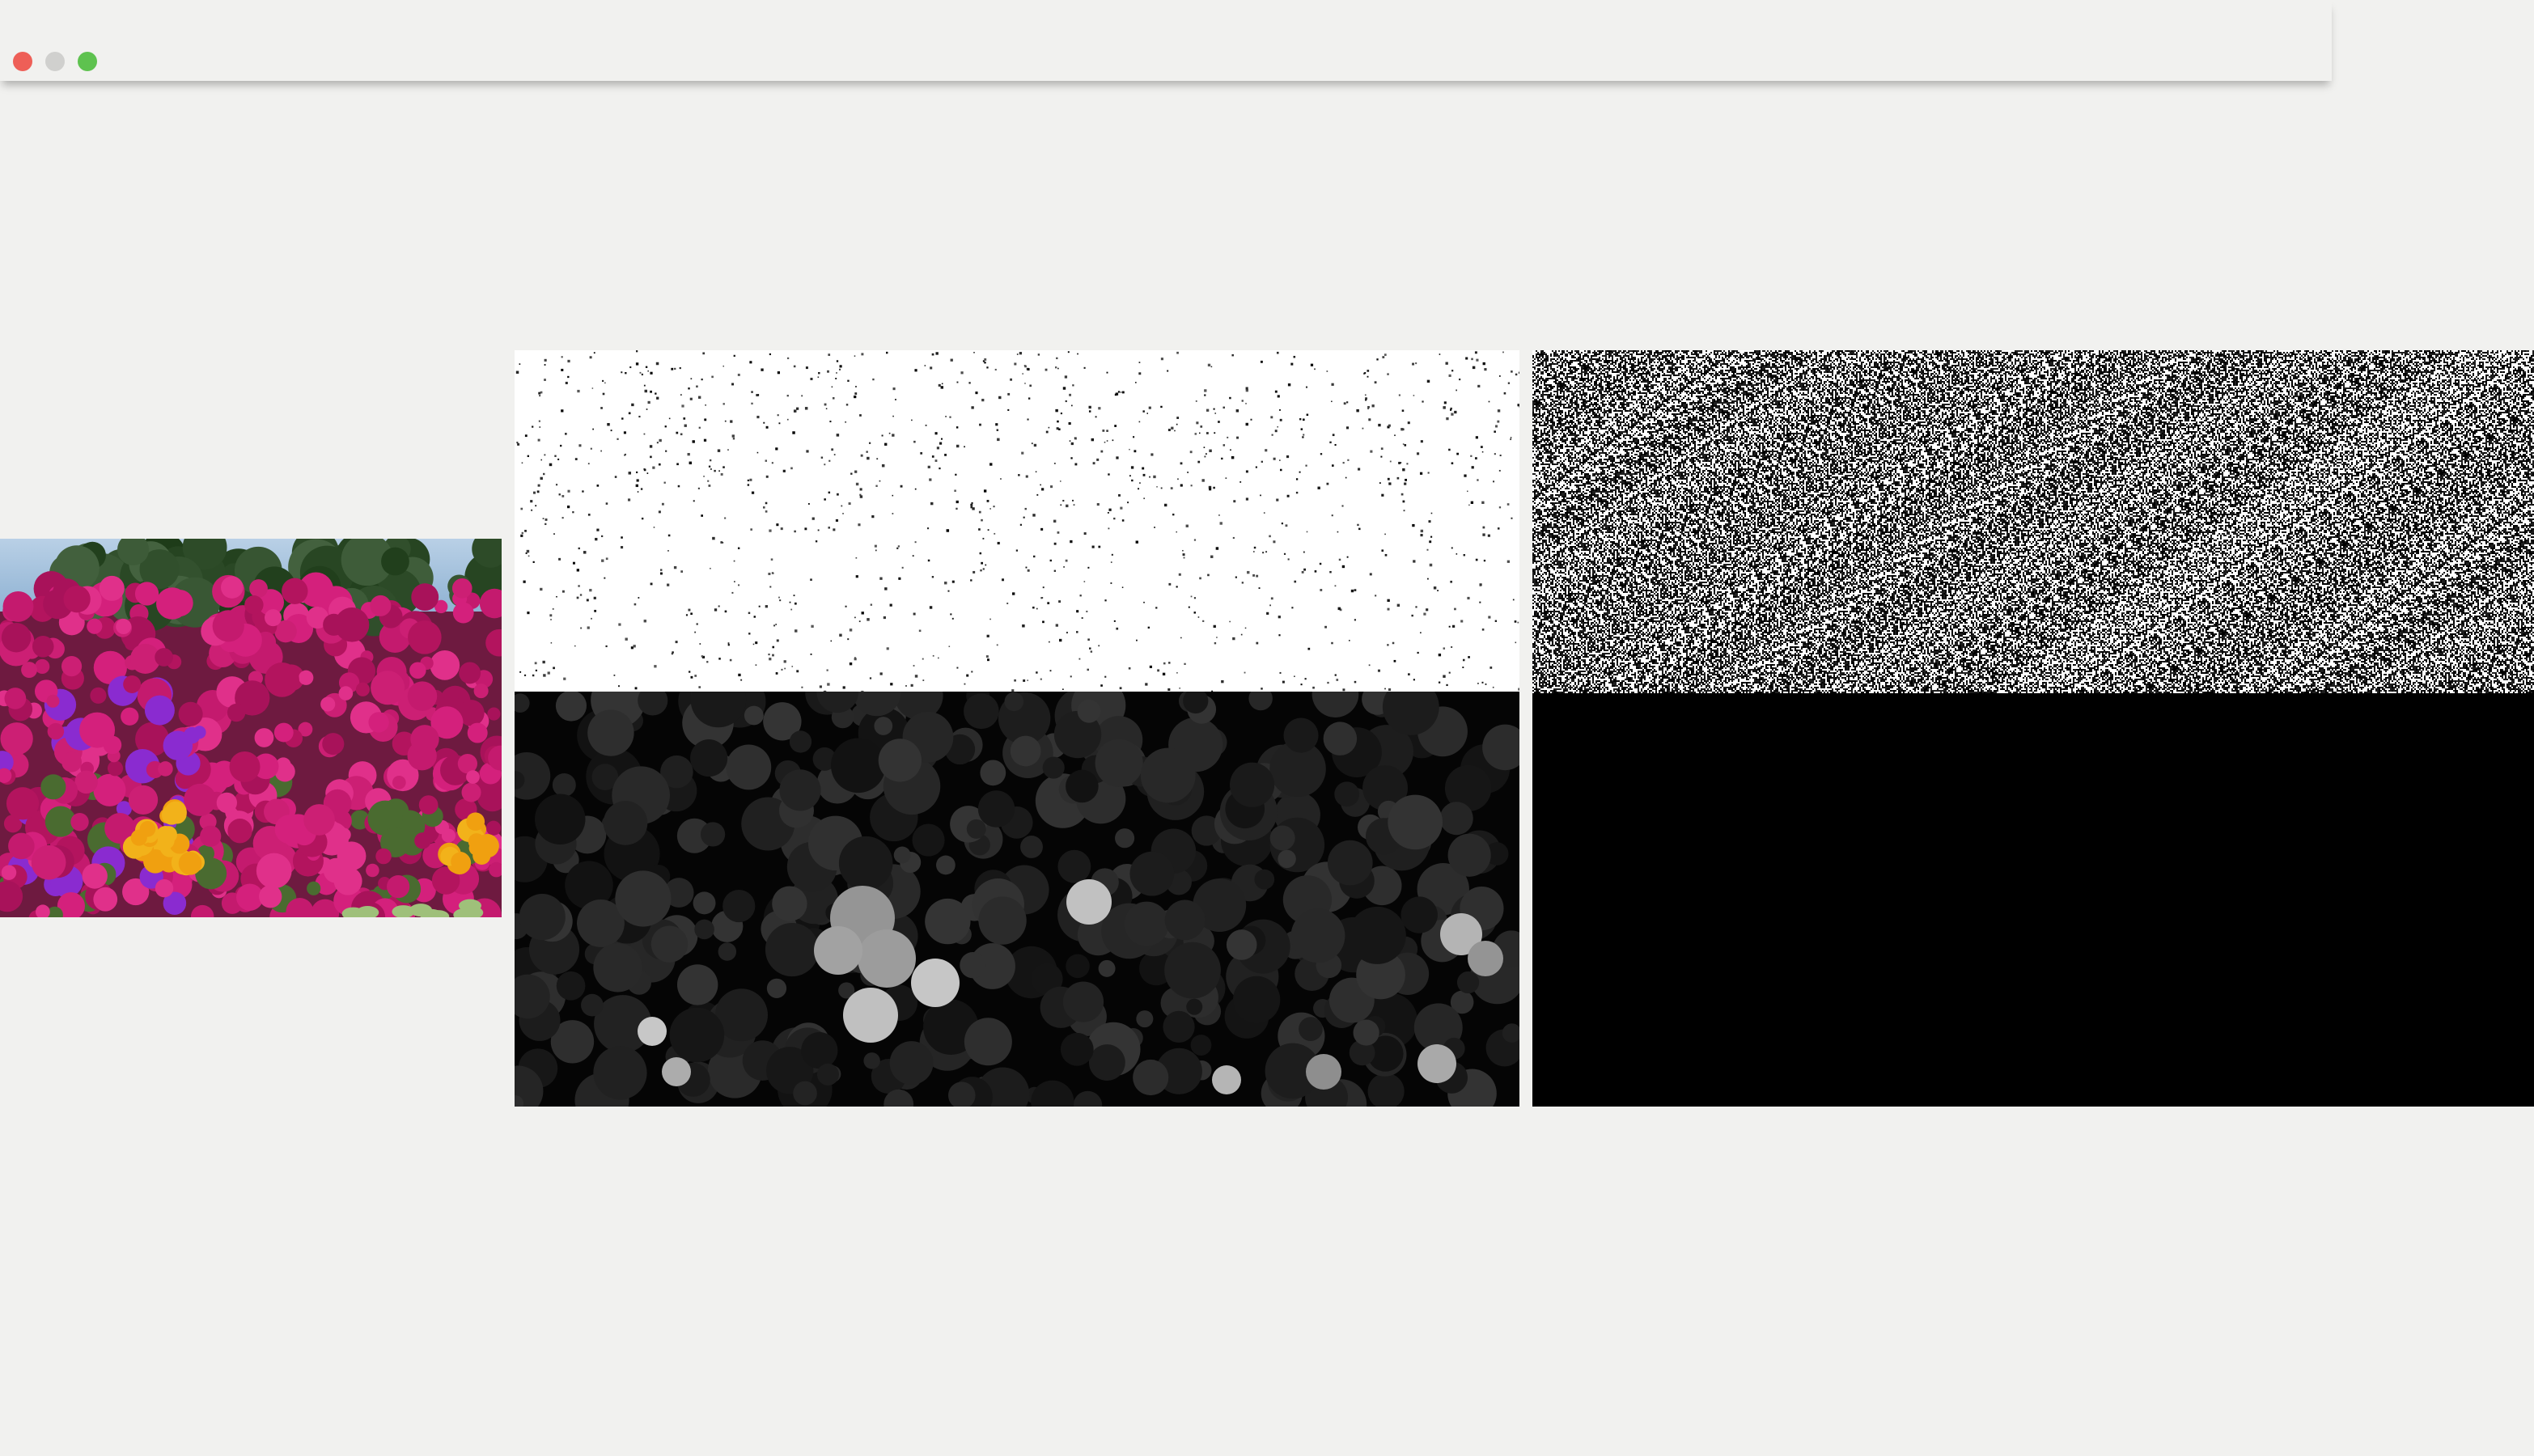  I want to click on maximize-dot-icon, so click(87, 61).